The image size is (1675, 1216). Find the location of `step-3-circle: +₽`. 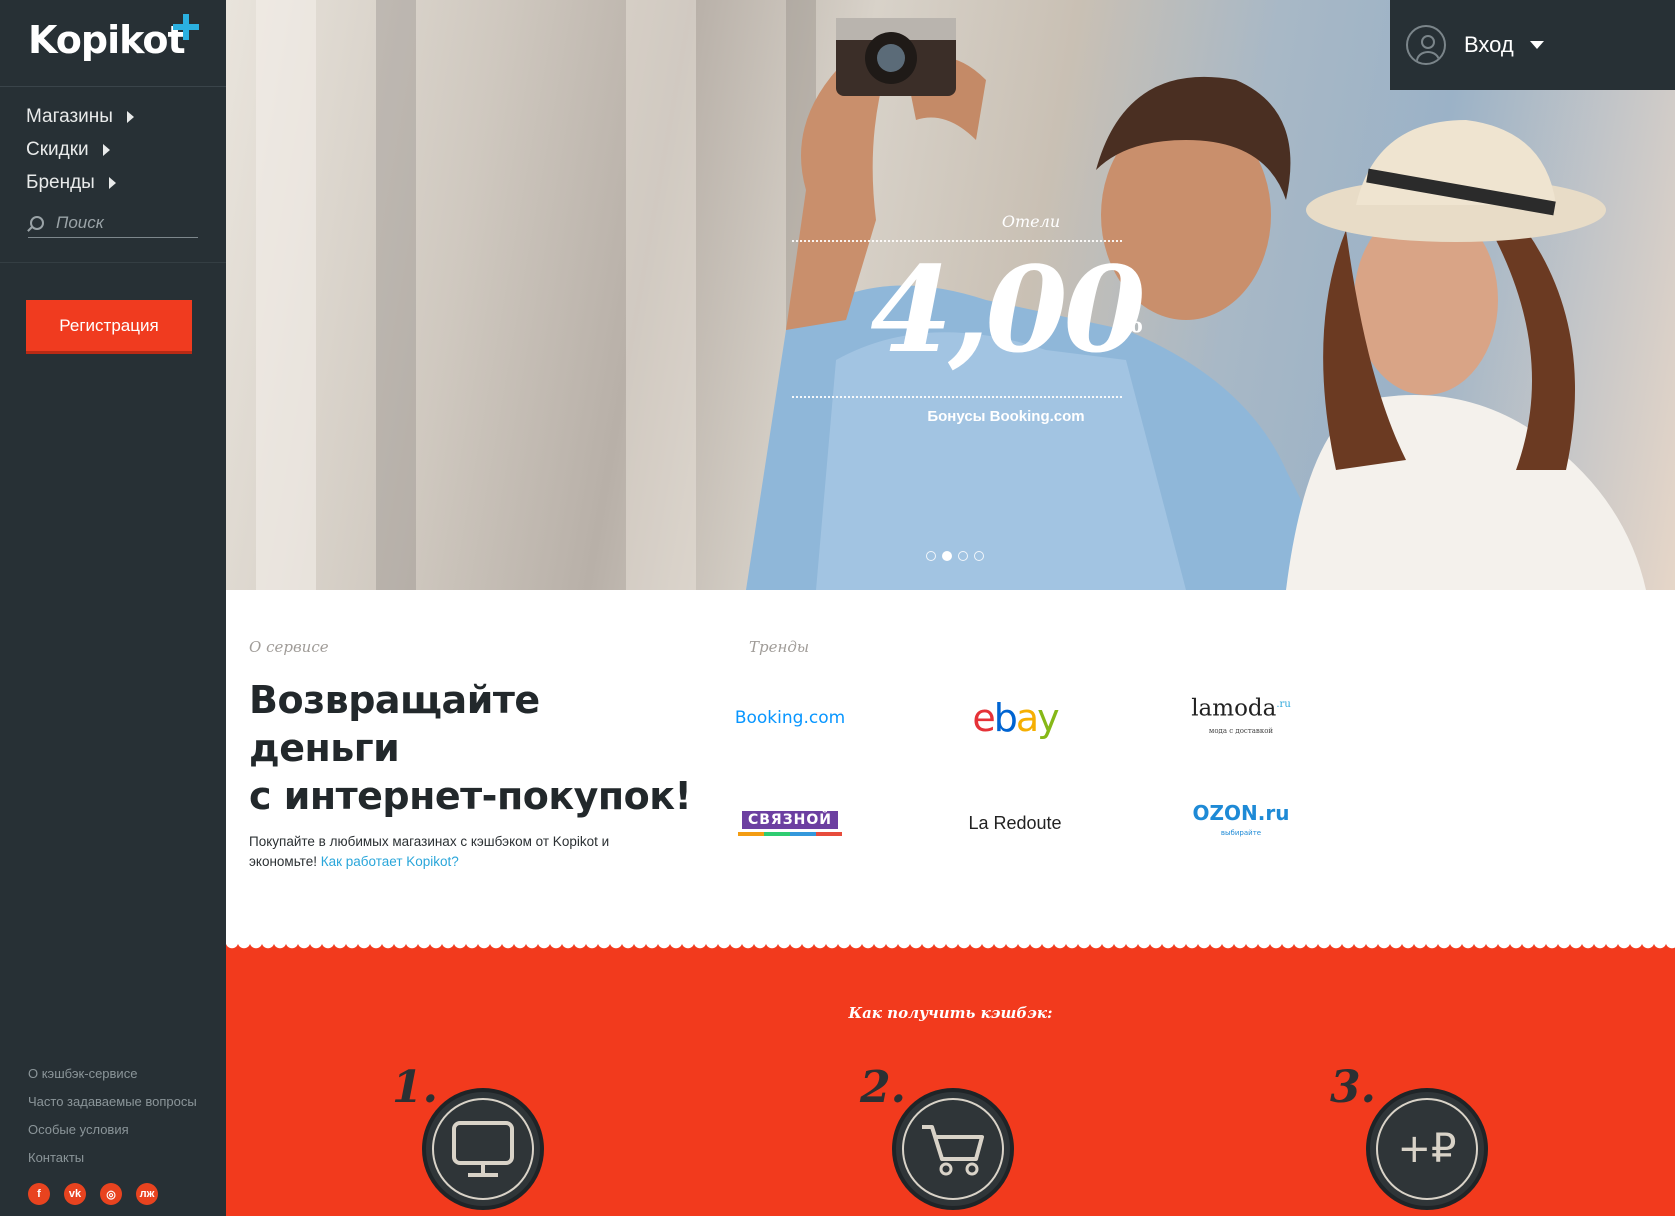

step-3-circle: +₽ is located at coordinates (1427, 1149).